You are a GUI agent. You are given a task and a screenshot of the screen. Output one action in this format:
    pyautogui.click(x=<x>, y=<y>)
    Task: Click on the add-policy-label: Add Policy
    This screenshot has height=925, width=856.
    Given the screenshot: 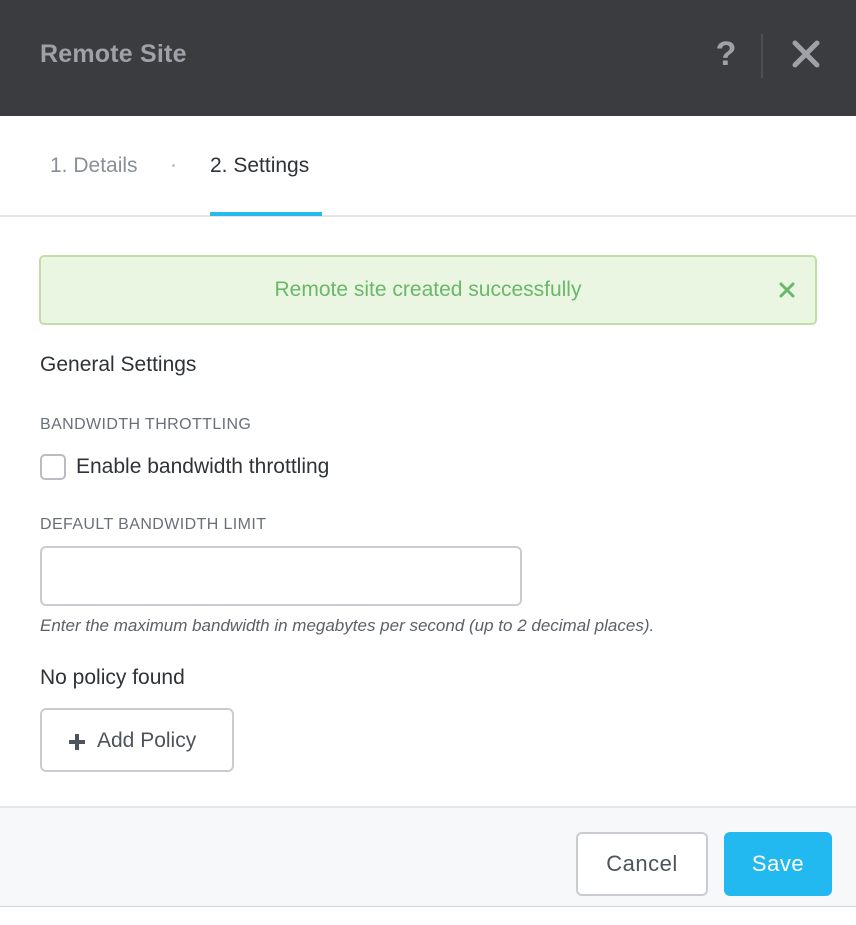 What is the action you would take?
    pyautogui.click(x=147, y=740)
    